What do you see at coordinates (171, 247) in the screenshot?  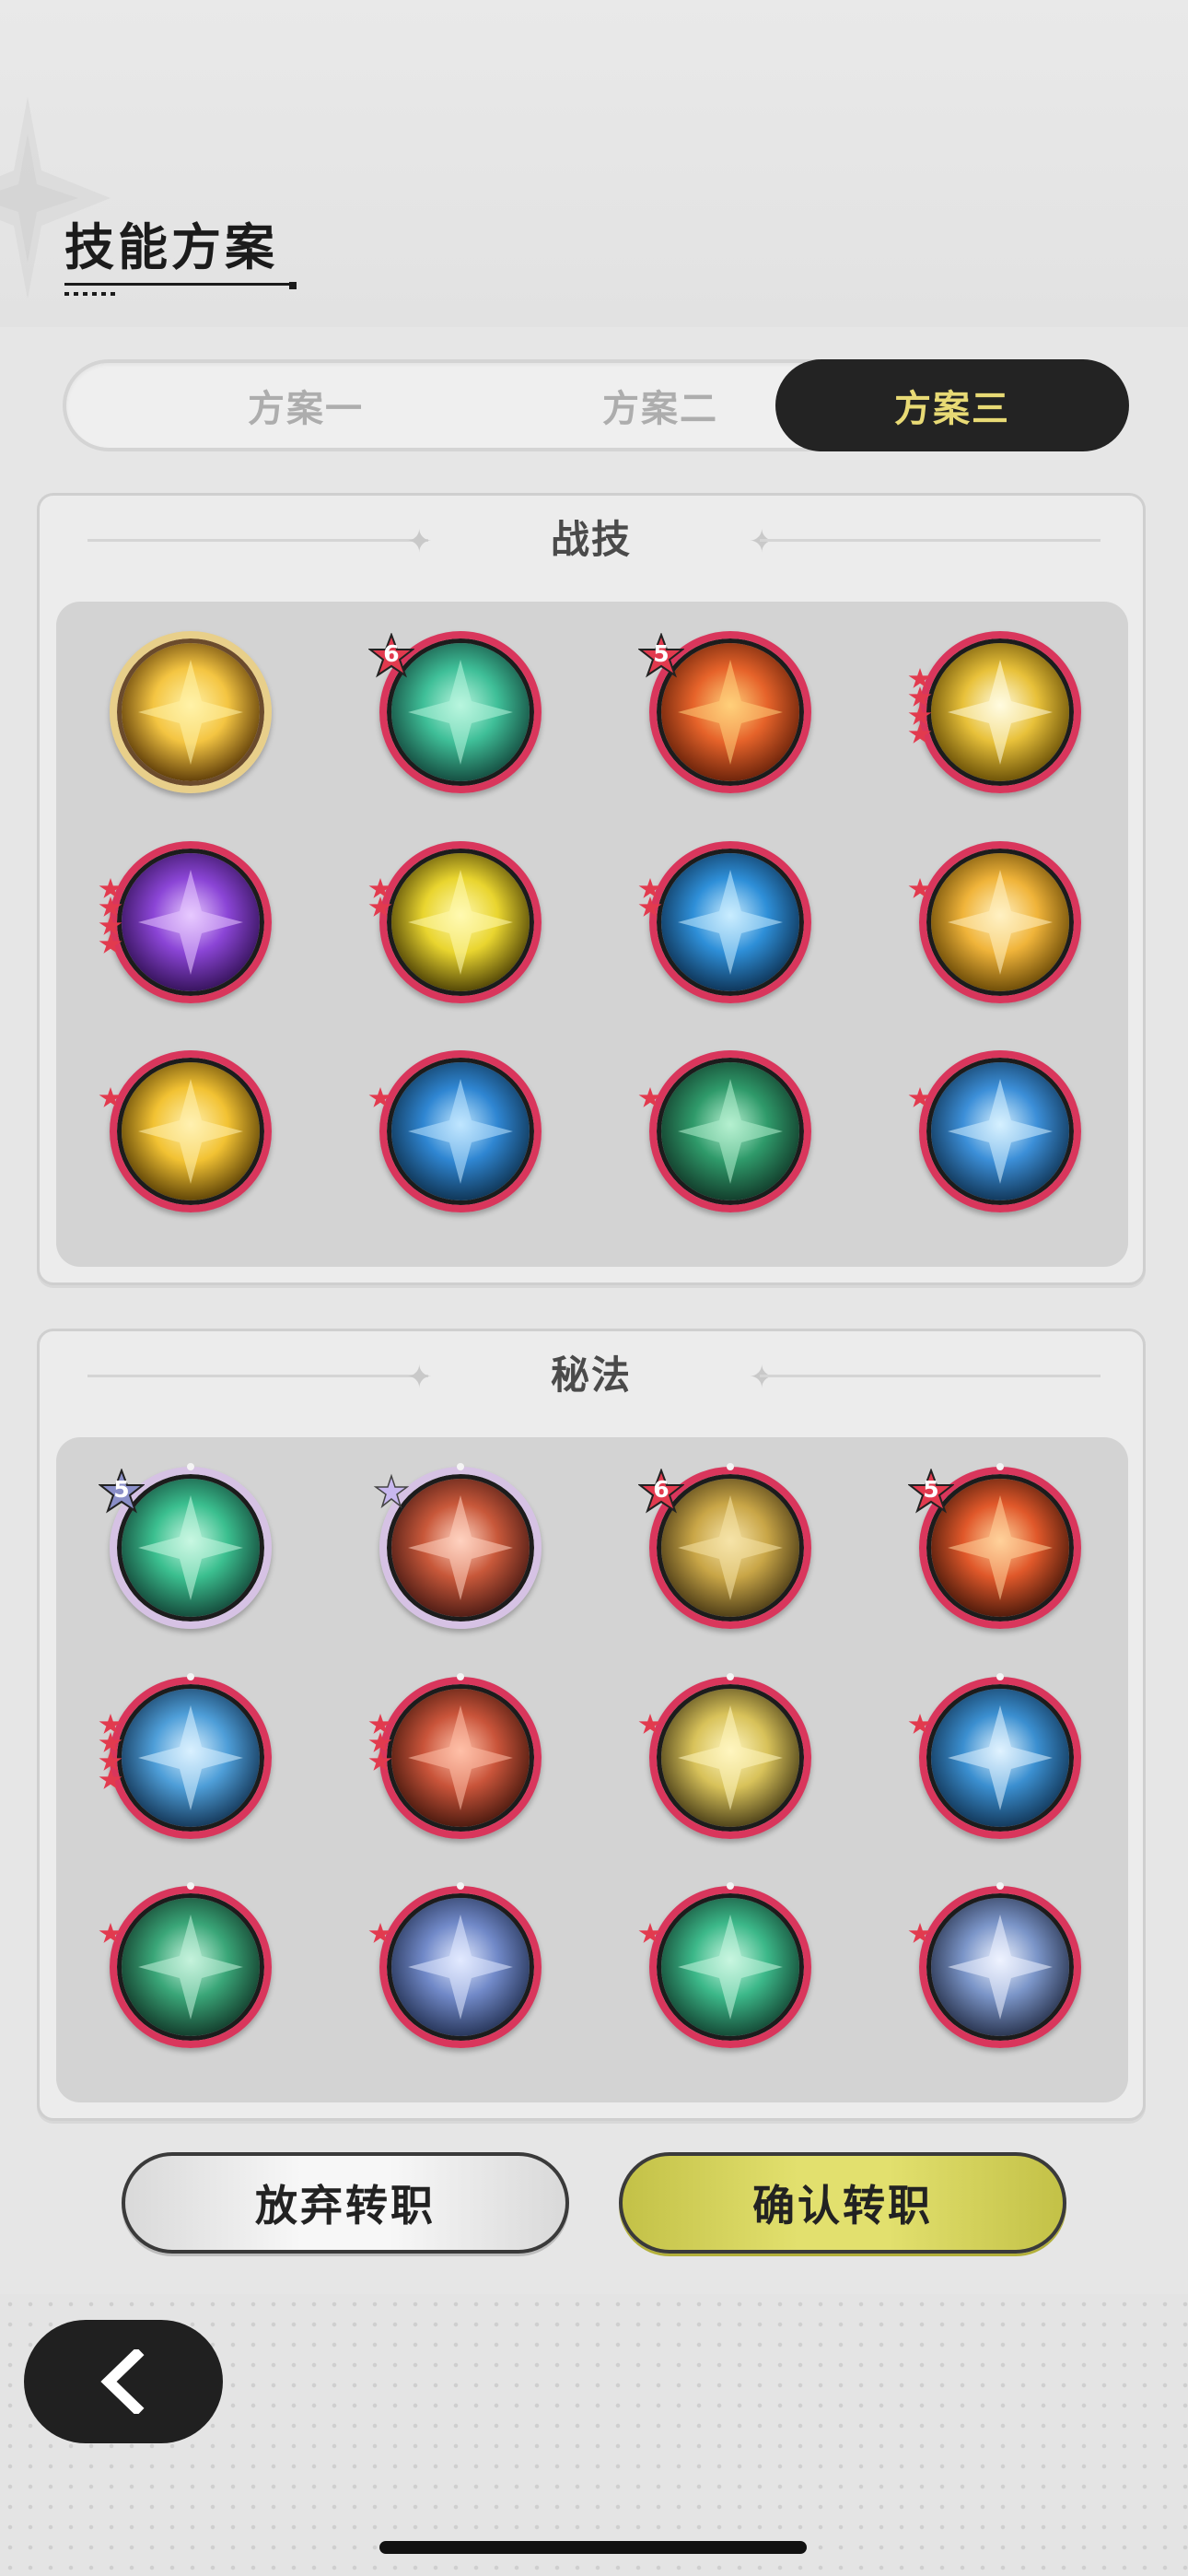 I see `page-title: 技能方案` at bounding box center [171, 247].